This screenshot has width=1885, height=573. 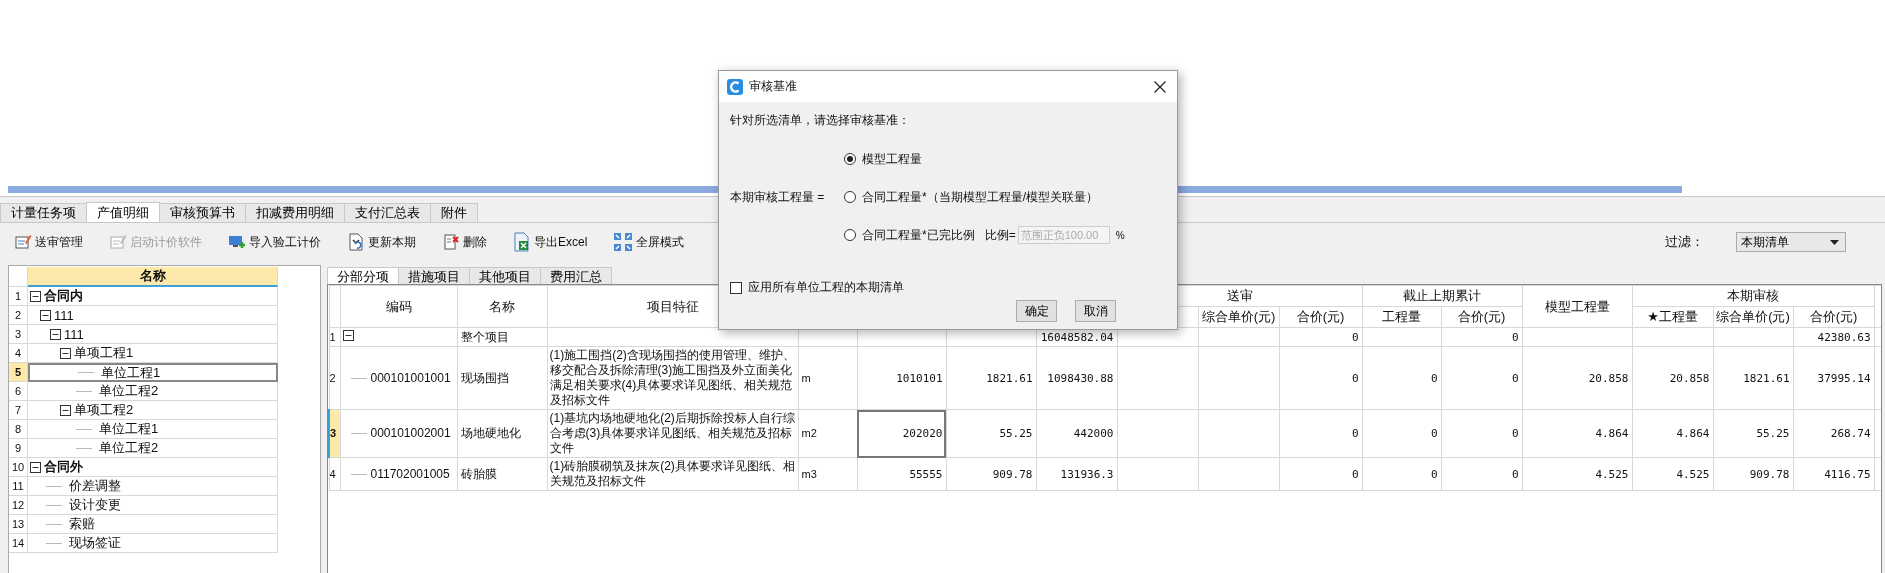 What do you see at coordinates (202, 212) in the screenshot?
I see `tab: 审核预算书` at bounding box center [202, 212].